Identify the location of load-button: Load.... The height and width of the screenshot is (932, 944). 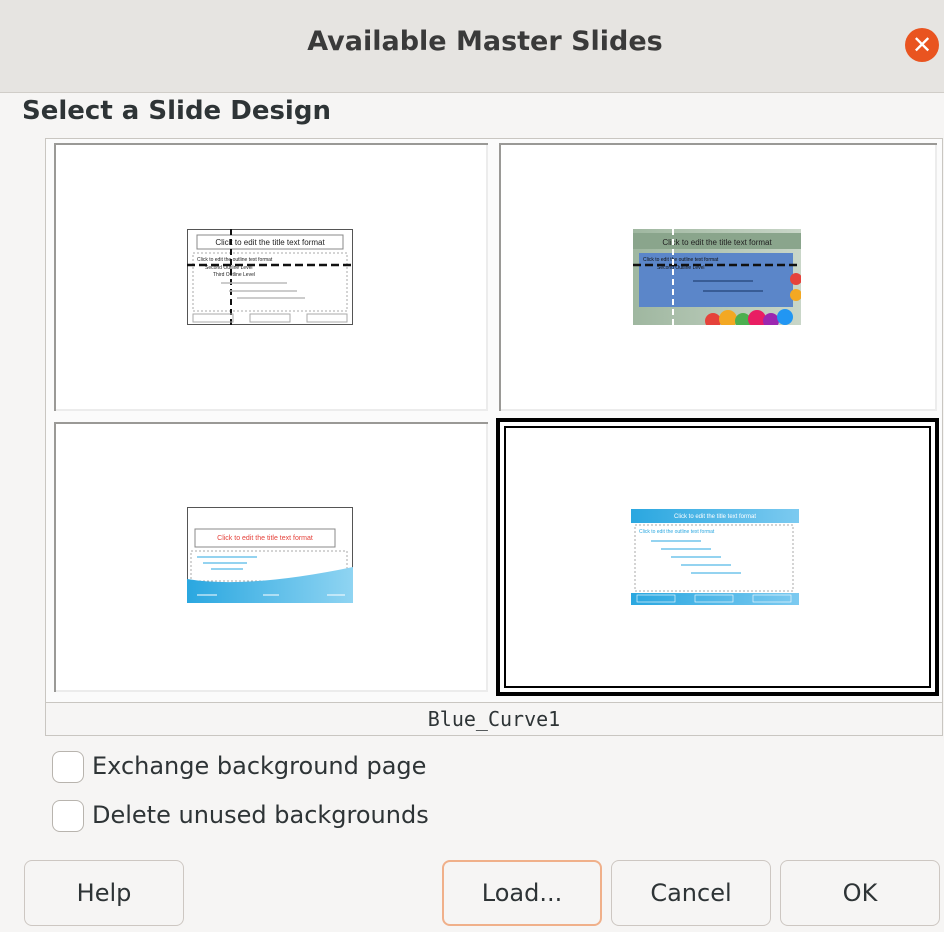
(522, 893).